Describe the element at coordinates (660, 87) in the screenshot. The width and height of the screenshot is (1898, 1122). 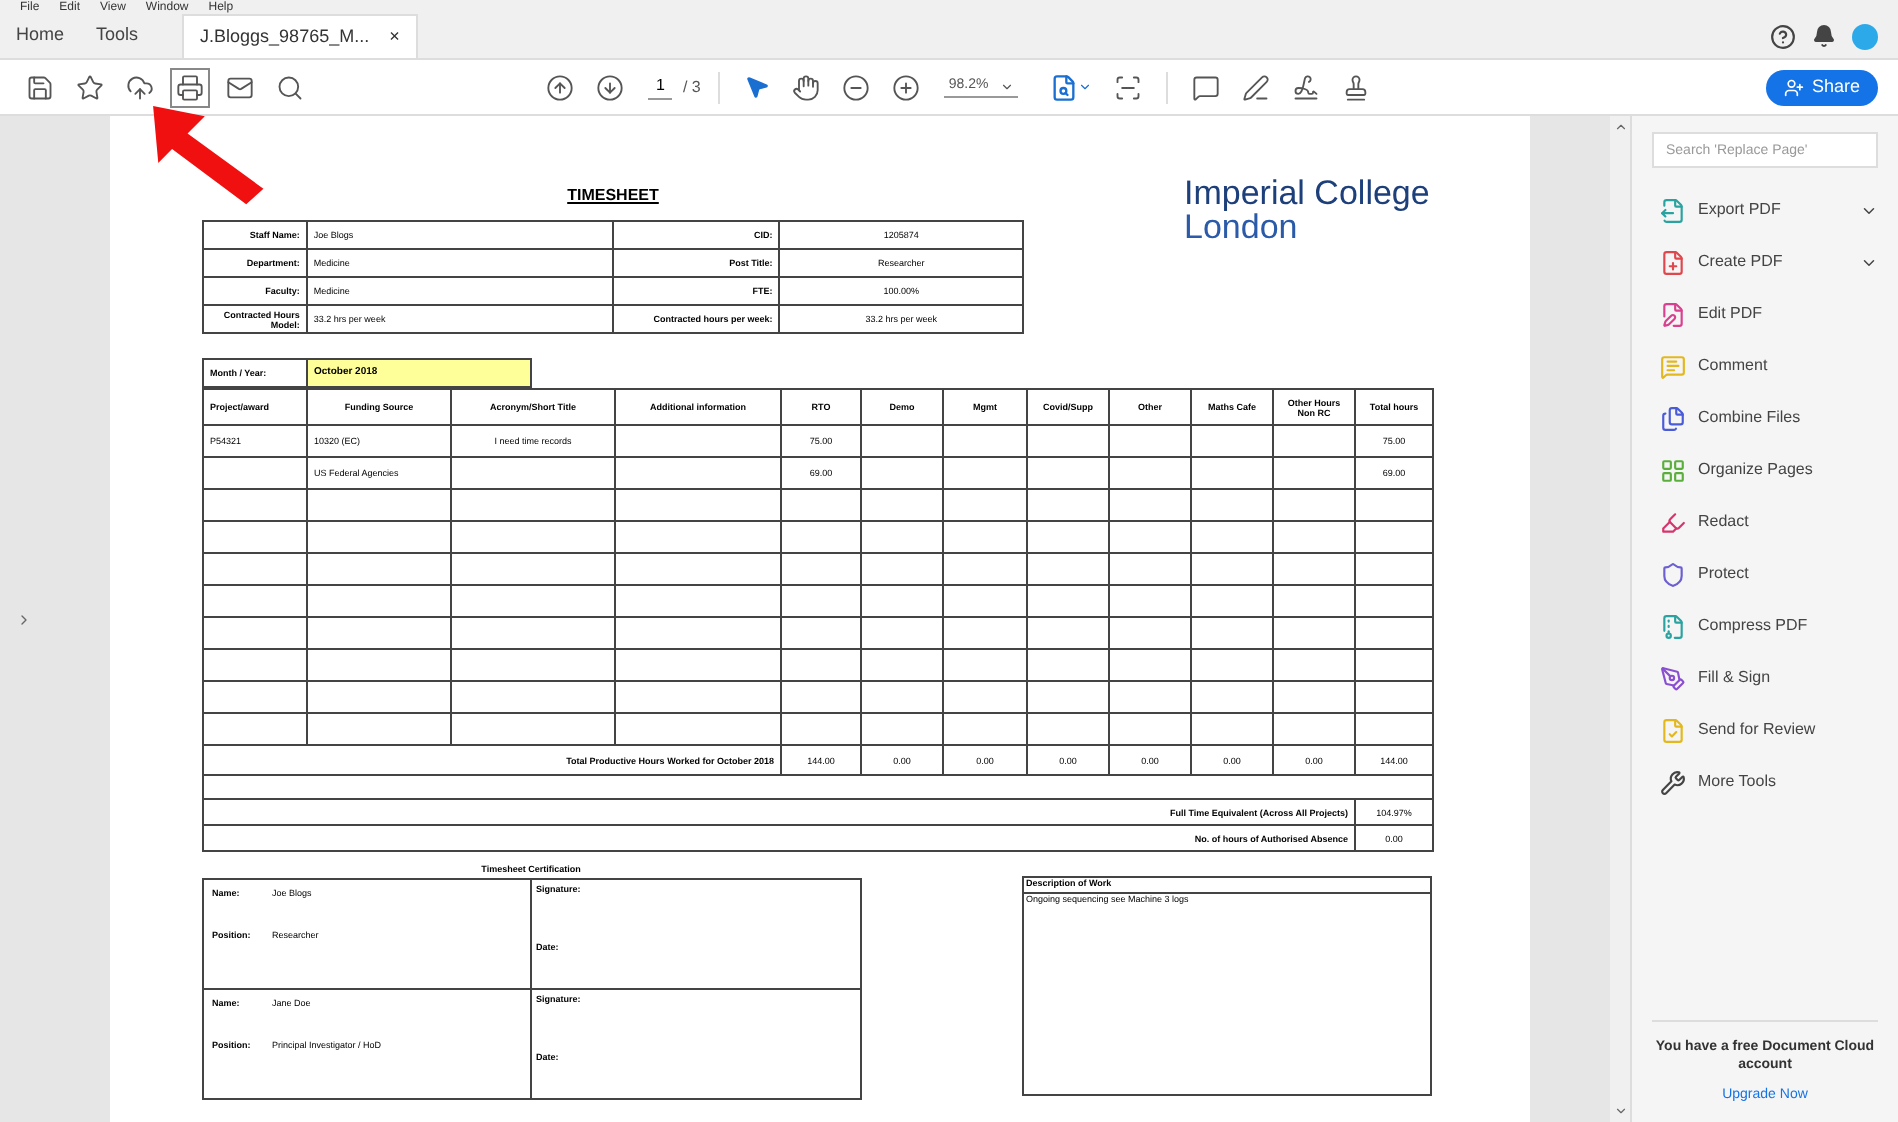
I see `page-number-field: 1` at that location.